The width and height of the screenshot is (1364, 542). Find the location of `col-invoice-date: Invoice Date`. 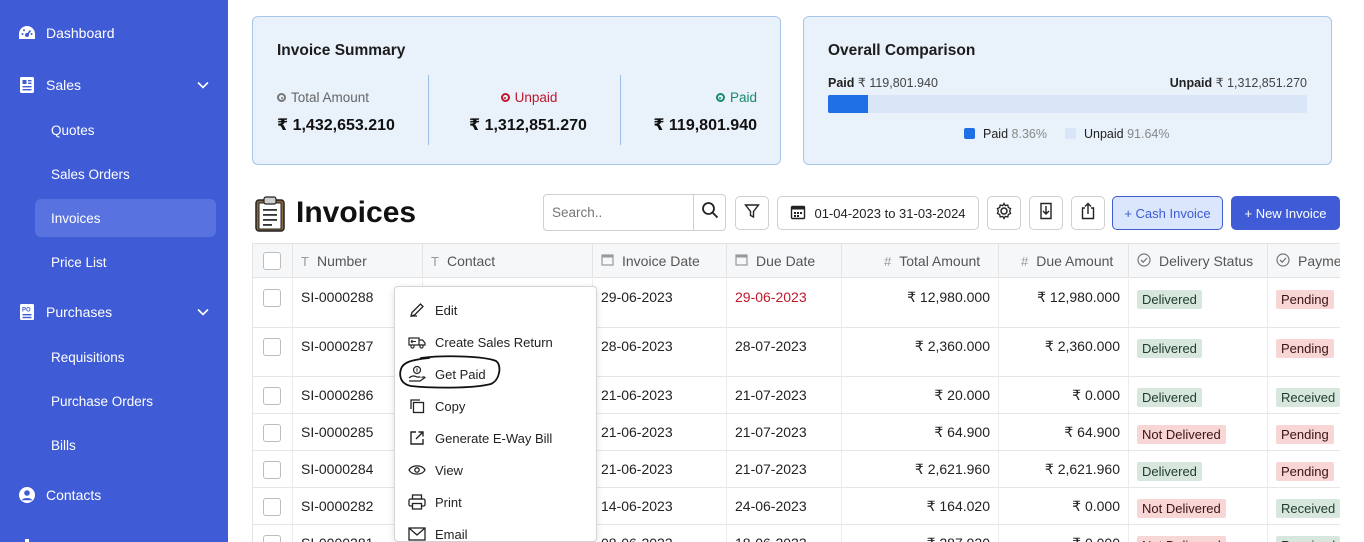

col-invoice-date: Invoice Date is located at coordinates (660, 261).